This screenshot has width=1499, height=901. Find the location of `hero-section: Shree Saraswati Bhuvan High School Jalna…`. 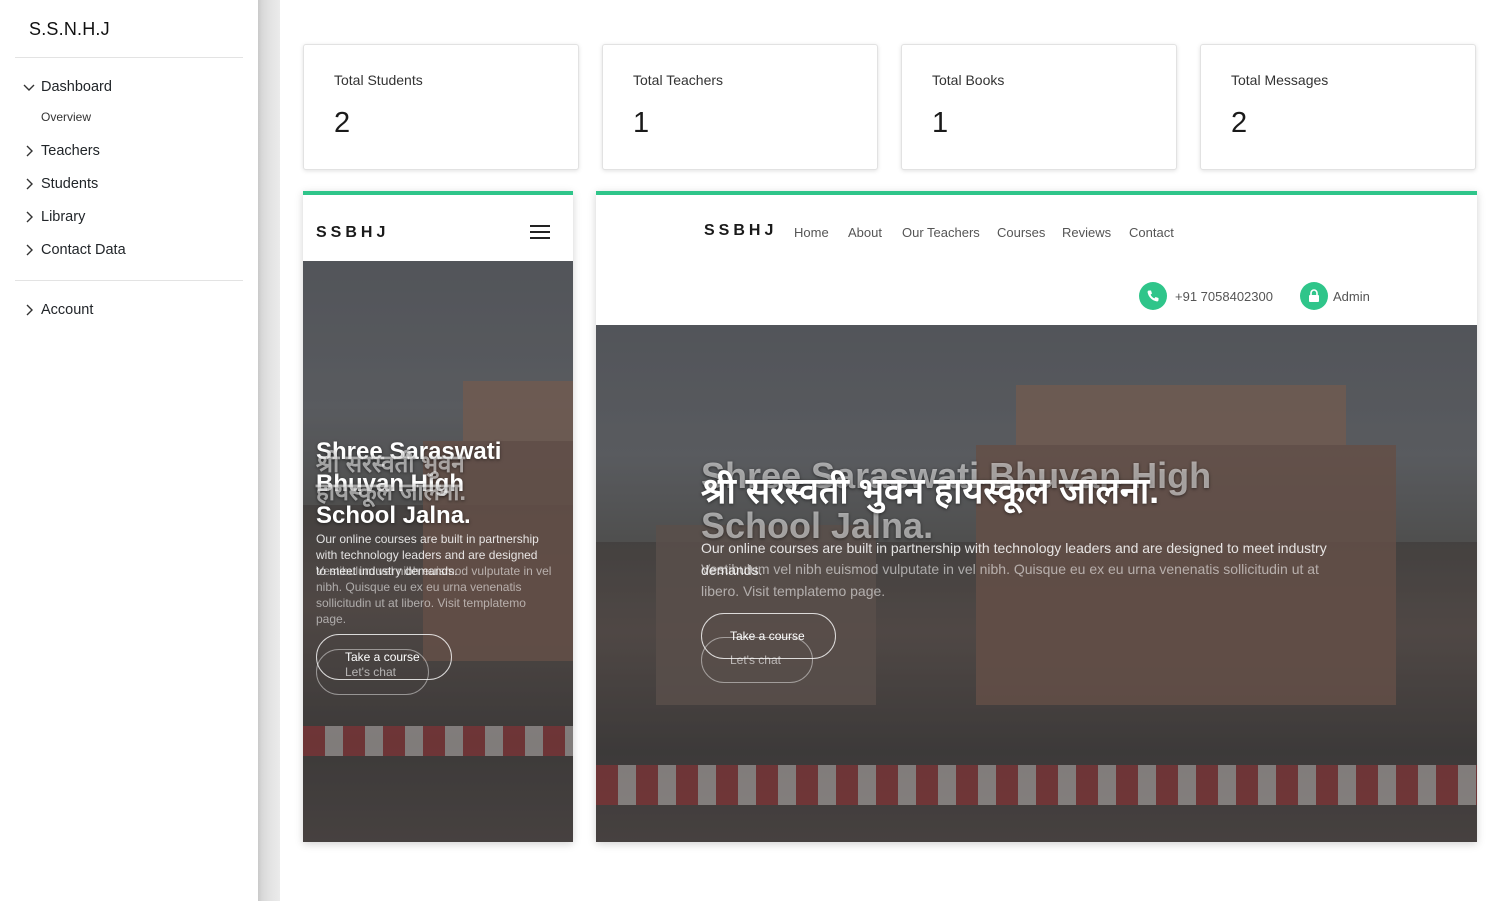

hero-section: Shree Saraswati Bhuvan High School Jalna… is located at coordinates (438, 551).